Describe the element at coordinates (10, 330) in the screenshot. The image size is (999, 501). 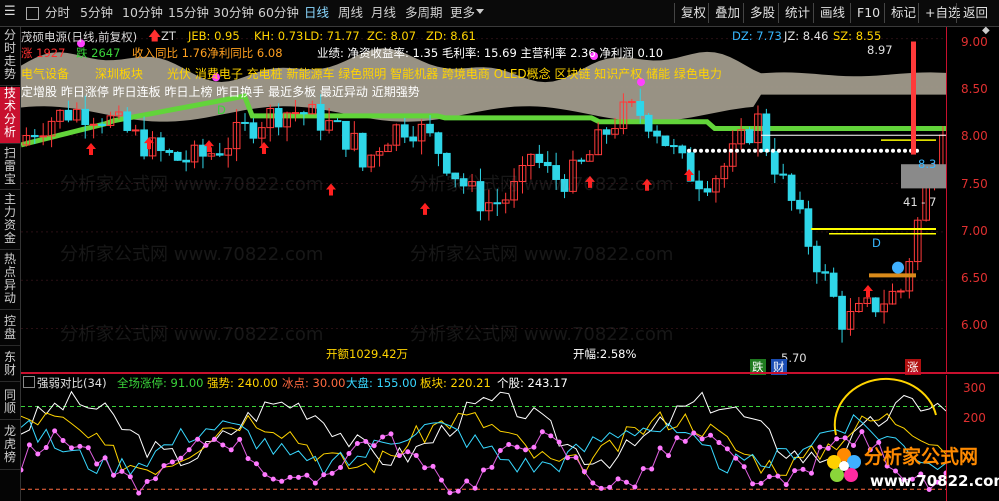
I see `sidebar-item-kongpan: 控盘` at that location.